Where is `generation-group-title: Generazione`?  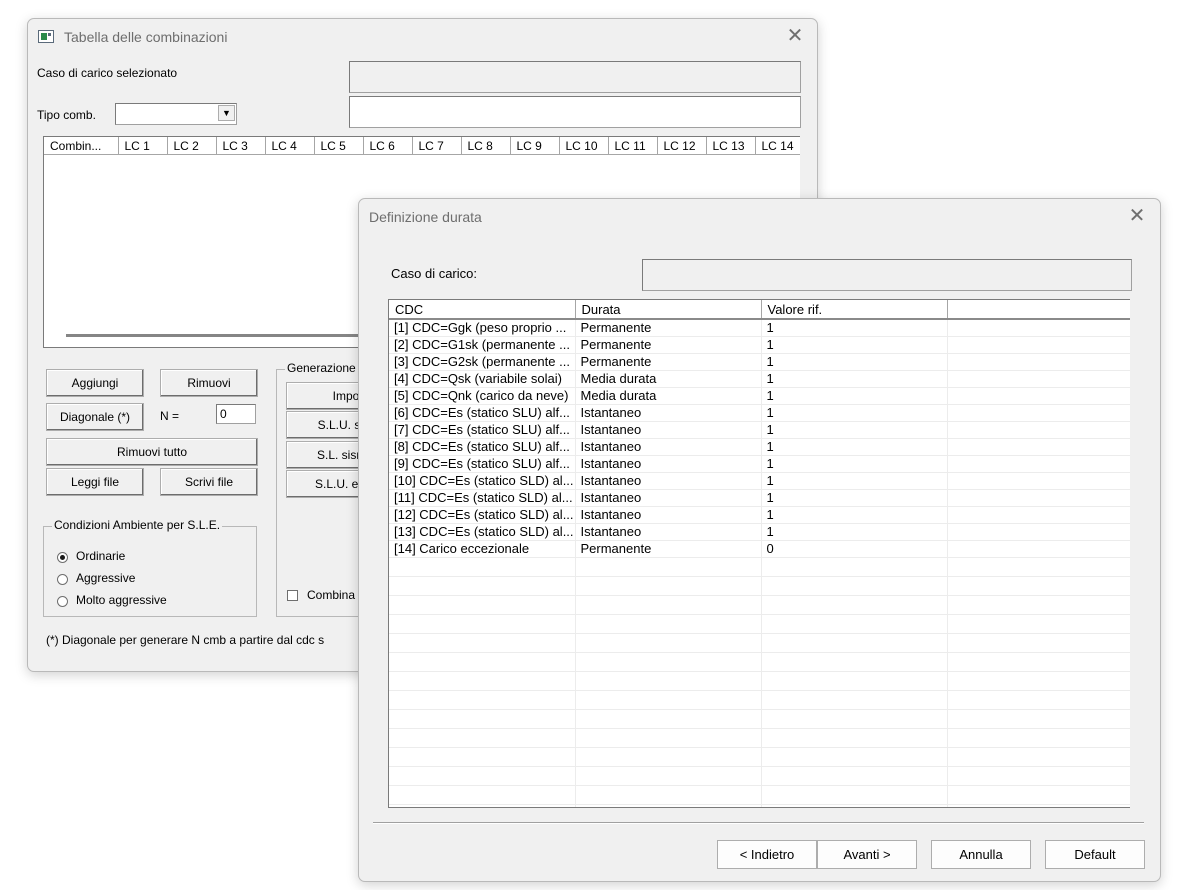
generation-group-title: Generazione is located at coordinates (321, 368).